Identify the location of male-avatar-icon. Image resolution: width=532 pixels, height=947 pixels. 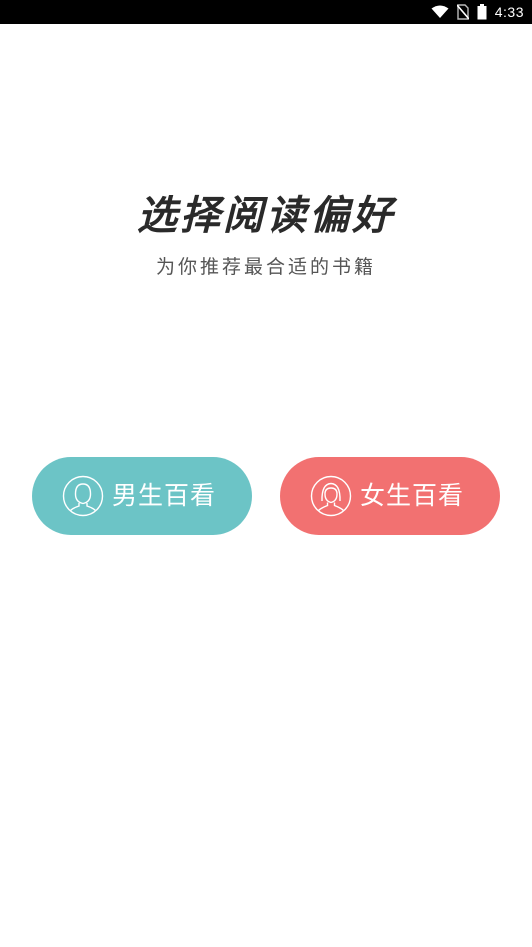
(83, 496).